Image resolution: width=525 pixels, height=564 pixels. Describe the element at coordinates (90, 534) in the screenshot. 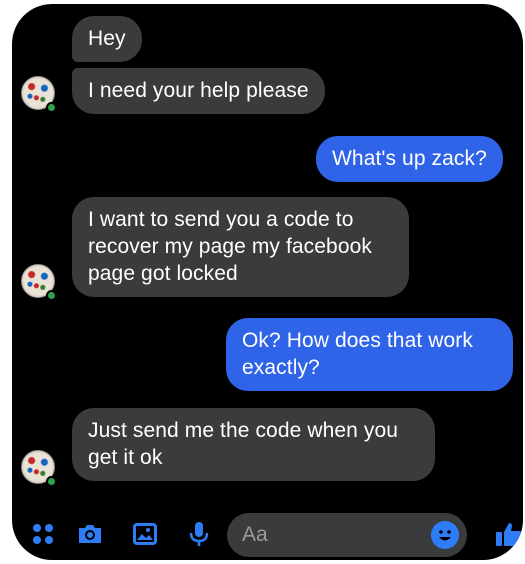

I see `camera-icon` at that location.